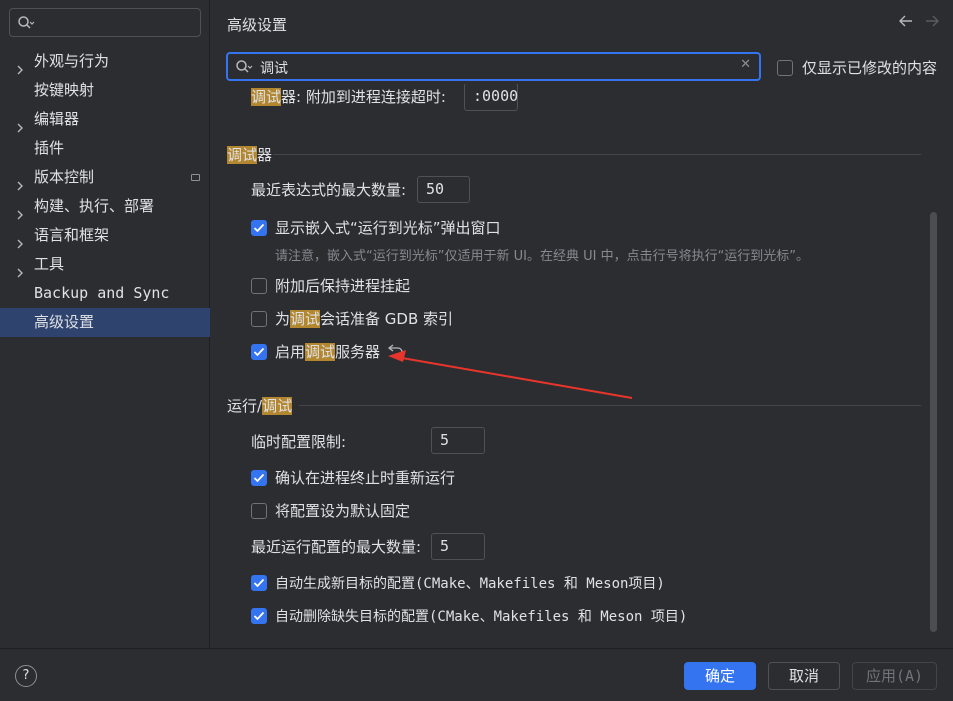 This screenshot has width=953, height=701. Describe the element at coordinates (745, 64) in the screenshot. I see `clear-search-icon: ✕` at that location.